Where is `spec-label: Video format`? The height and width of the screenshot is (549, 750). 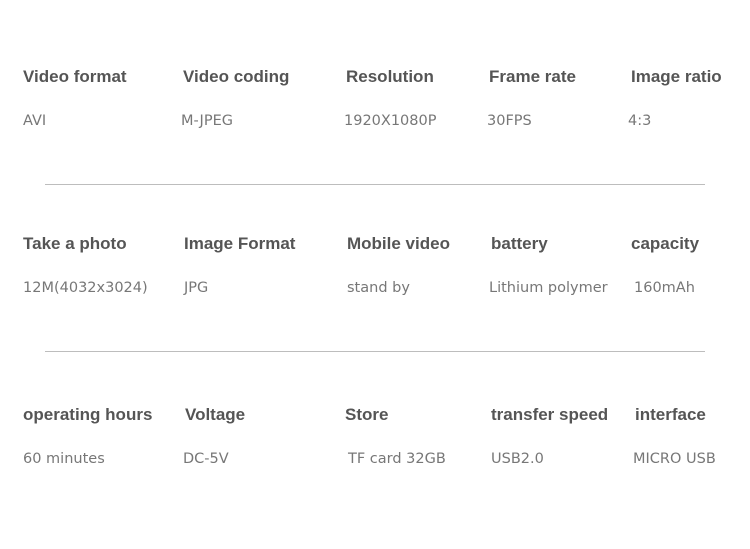
spec-label: Video format is located at coordinates (75, 76).